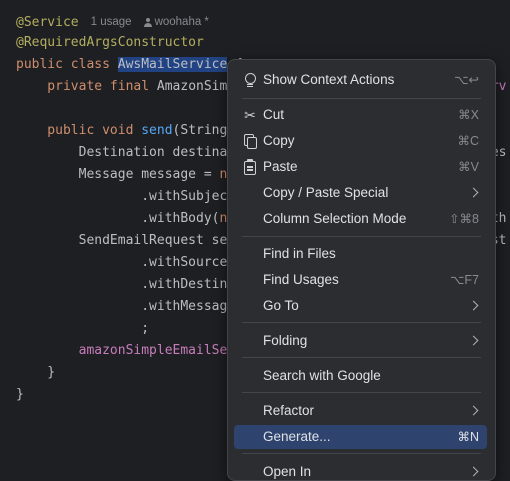 The width and height of the screenshot is (510, 481). Describe the element at coordinates (122, 350) in the screenshot. I see `code-line-15: amazonSimpleEmailSe` at that location.